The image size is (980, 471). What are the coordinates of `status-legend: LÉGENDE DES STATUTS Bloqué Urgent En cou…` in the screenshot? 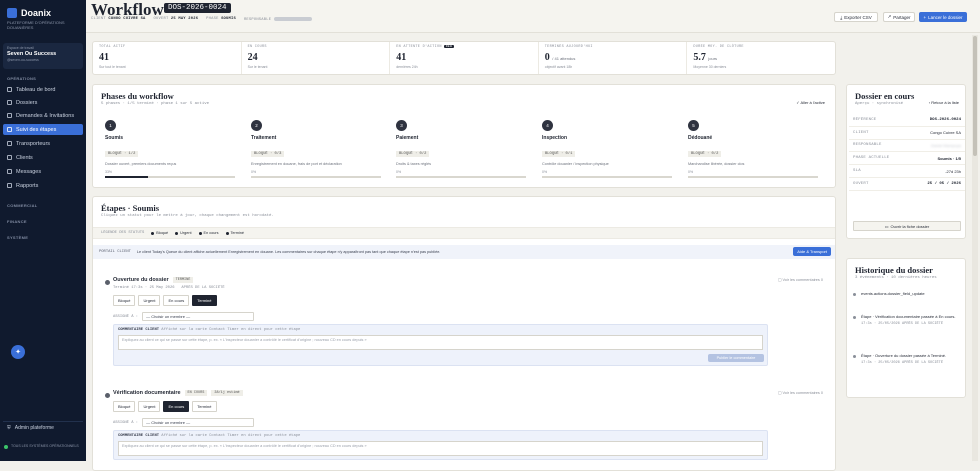 It's located at (464, 233).